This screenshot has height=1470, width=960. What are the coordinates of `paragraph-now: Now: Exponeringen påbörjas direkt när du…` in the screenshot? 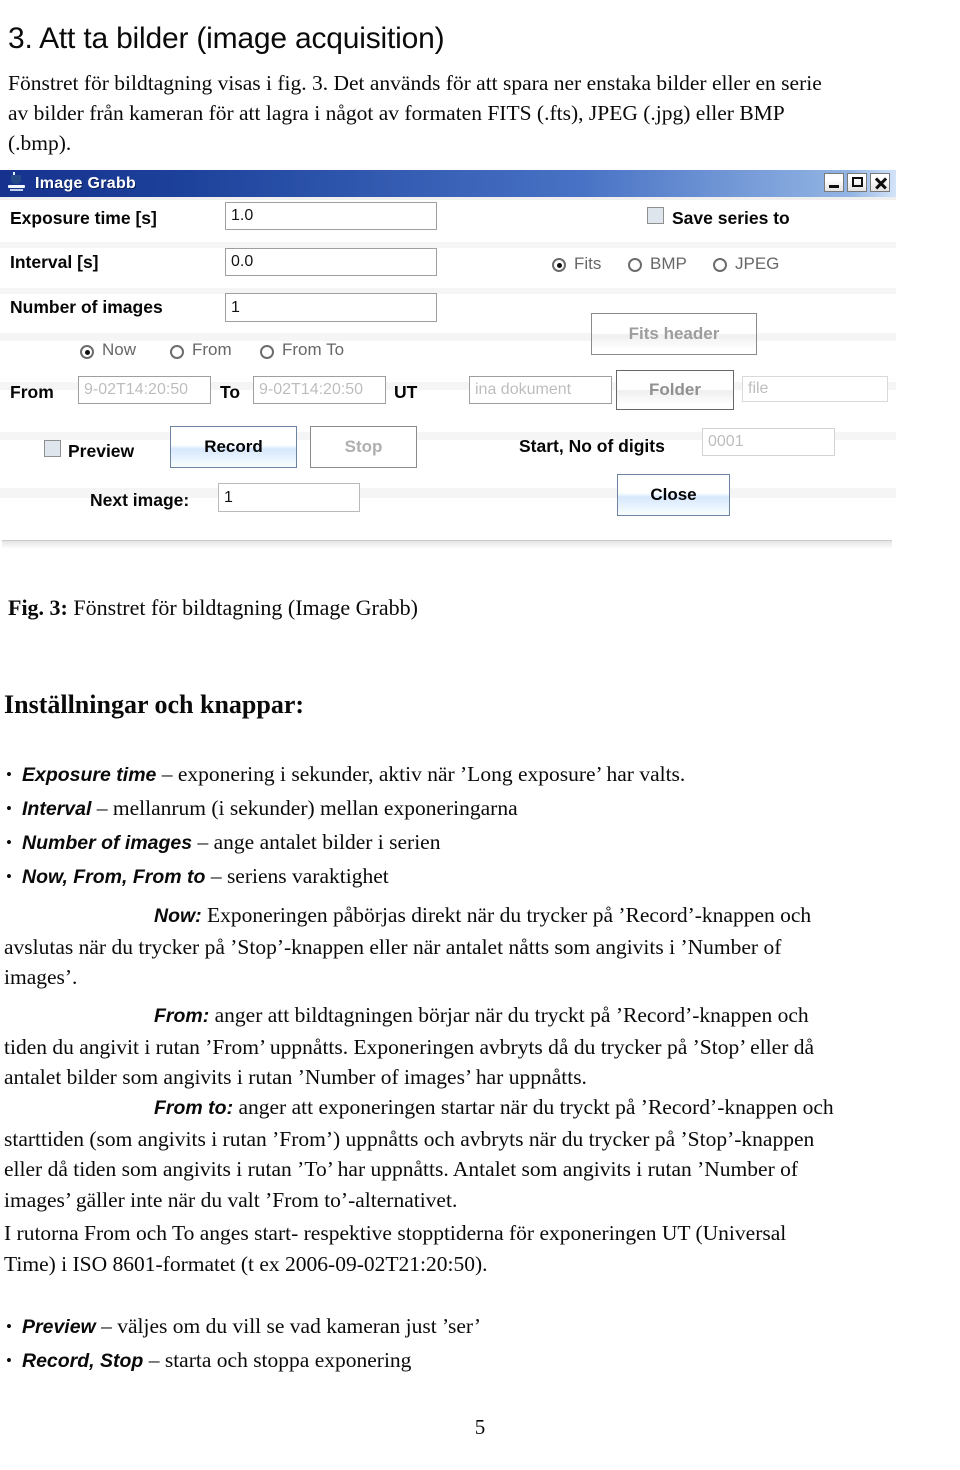 It's located at (481, 946).